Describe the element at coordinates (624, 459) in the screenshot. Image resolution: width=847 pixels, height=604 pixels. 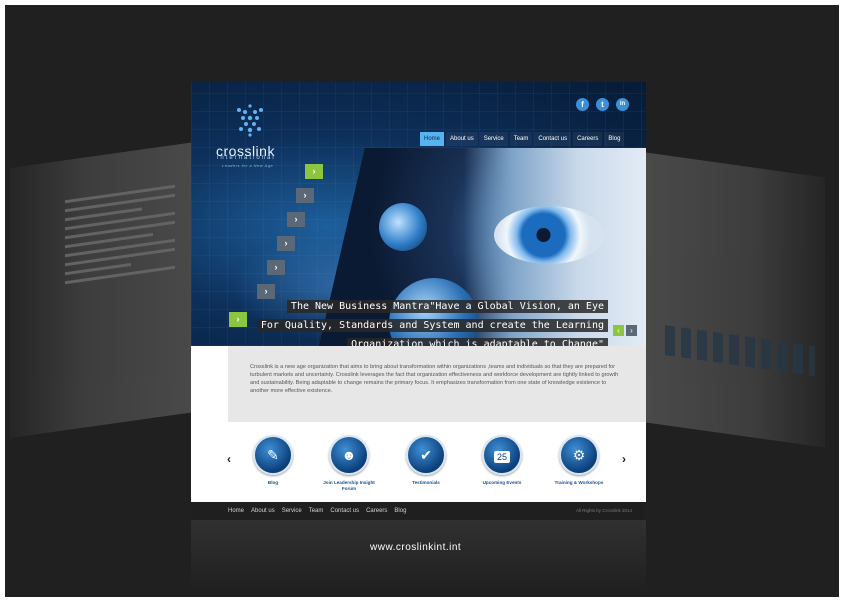
I see `services-next-button: ›` at that location.